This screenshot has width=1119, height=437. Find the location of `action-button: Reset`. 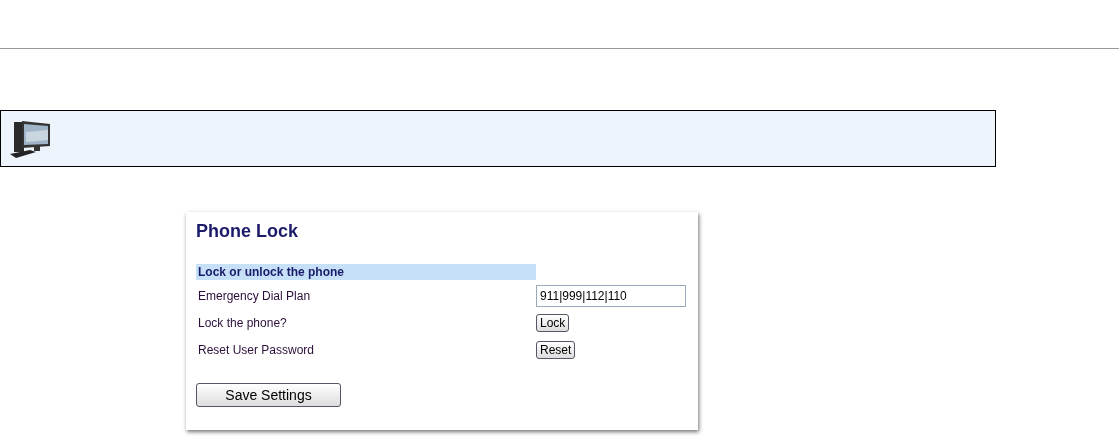

action-button: Reset is located at coordinates (556, 349).